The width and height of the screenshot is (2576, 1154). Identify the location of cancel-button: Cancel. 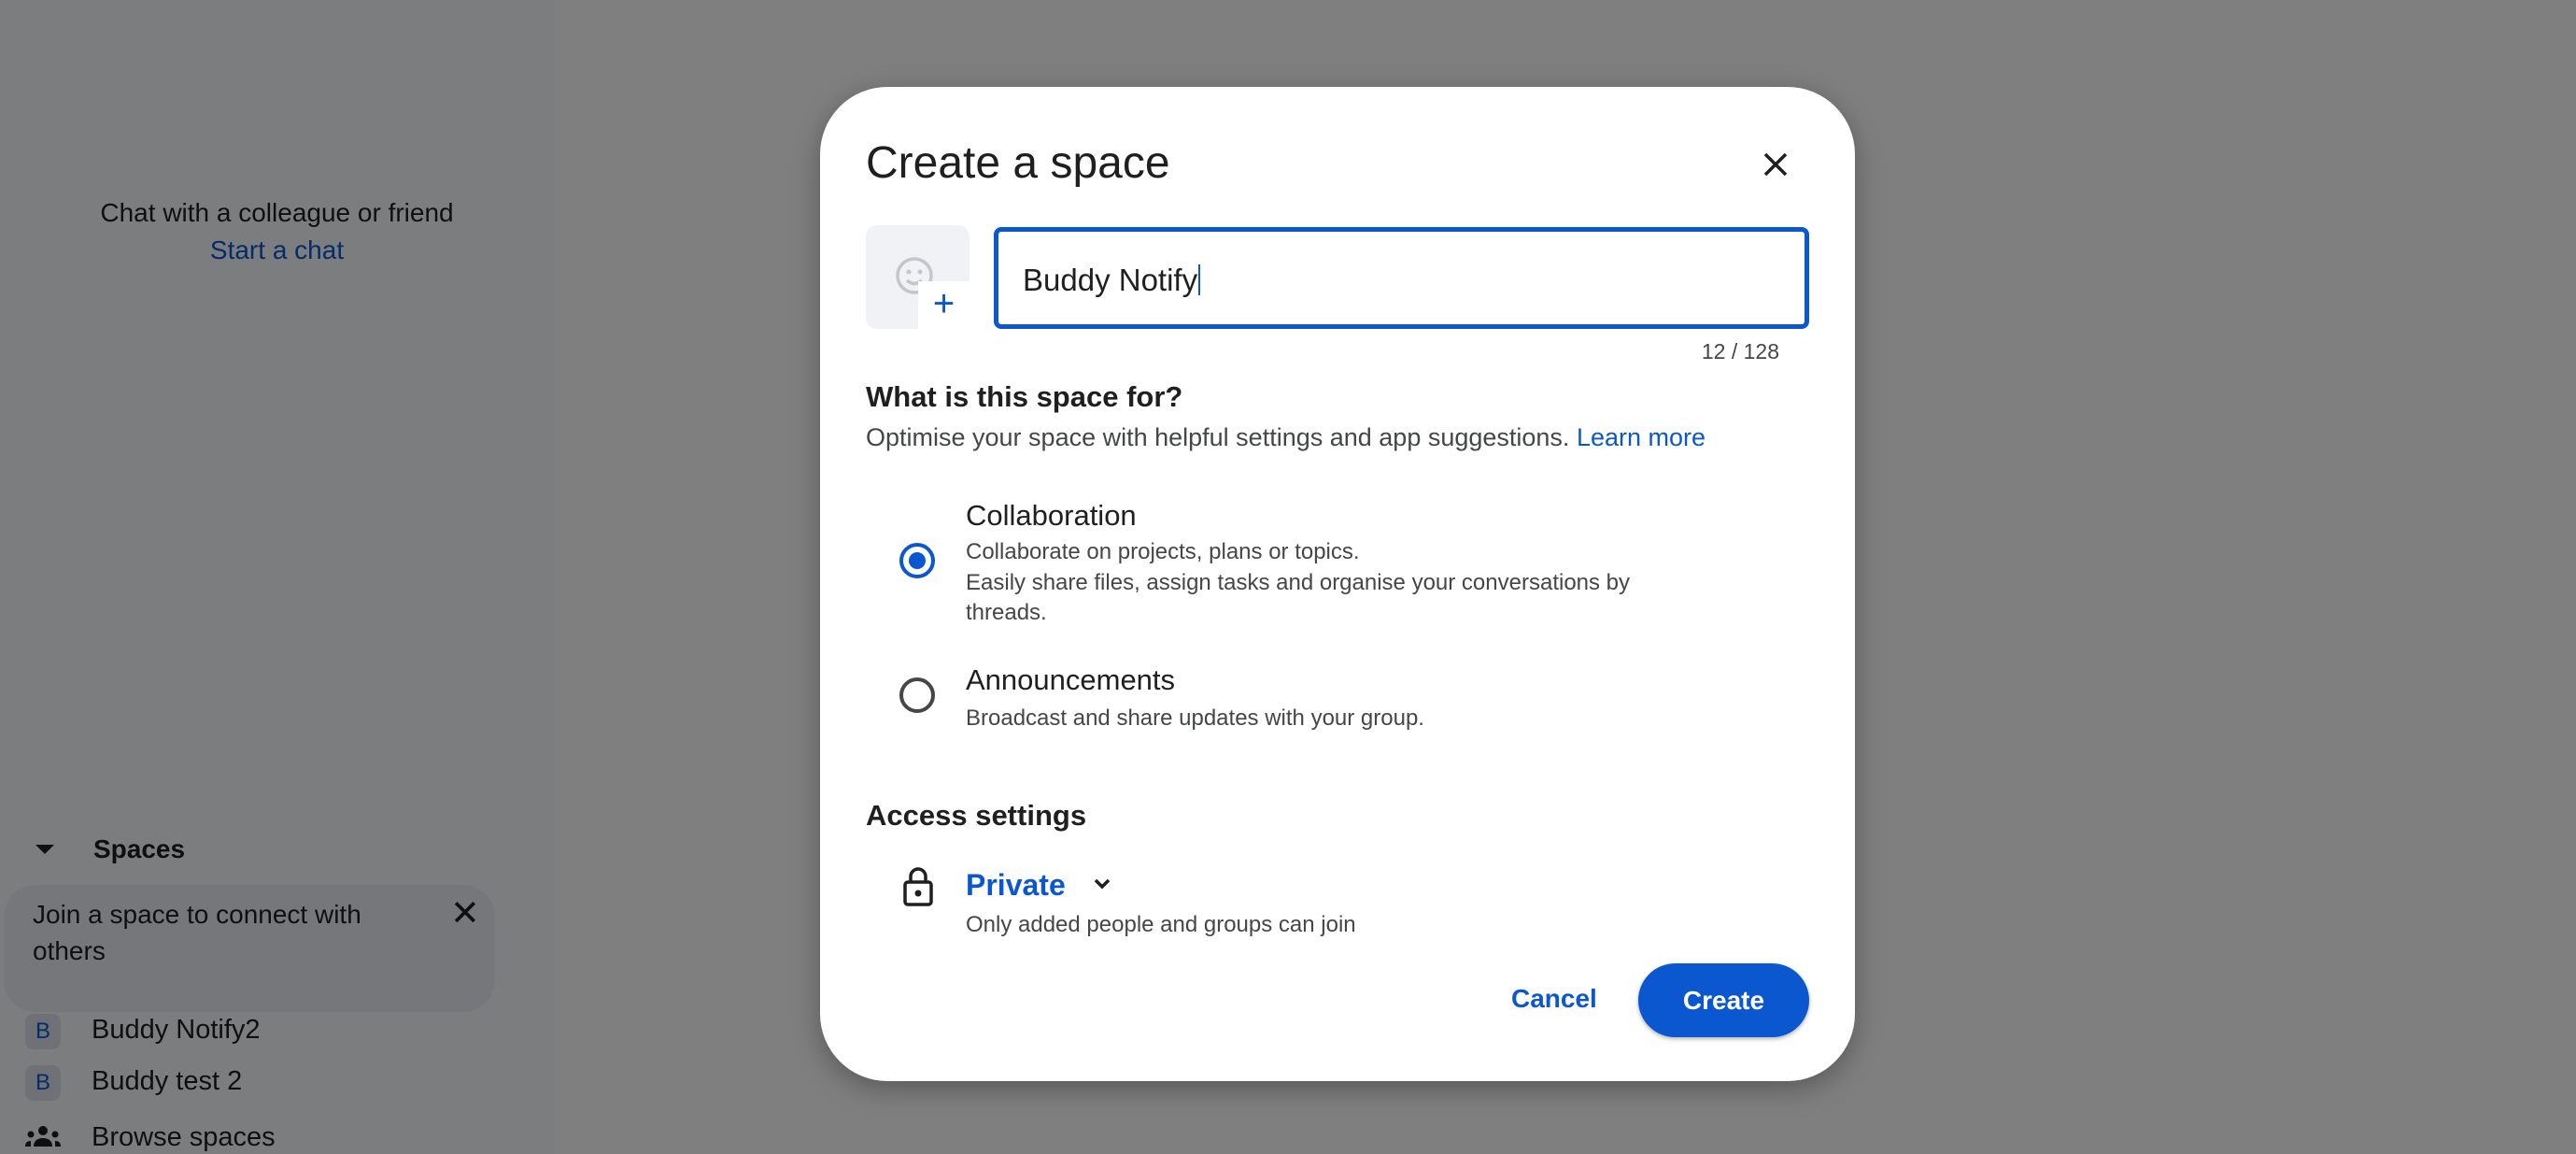
(1554, 999).